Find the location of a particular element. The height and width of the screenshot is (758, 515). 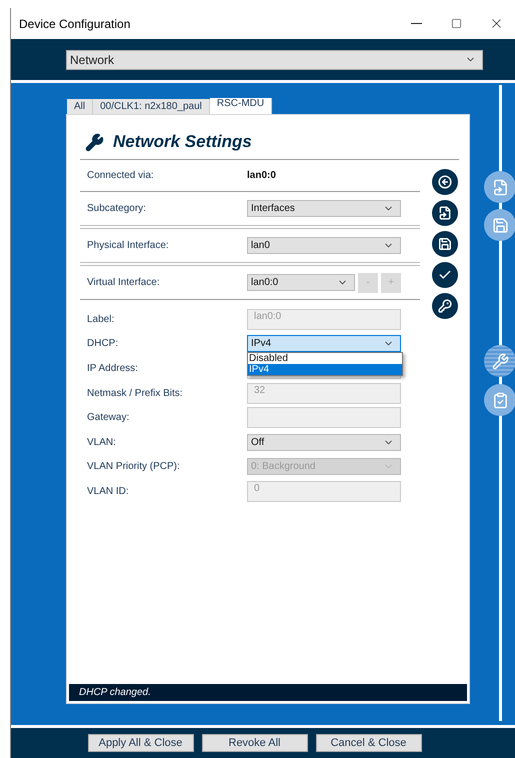

clipboard-check-icon is located at coordinates (500, 400).